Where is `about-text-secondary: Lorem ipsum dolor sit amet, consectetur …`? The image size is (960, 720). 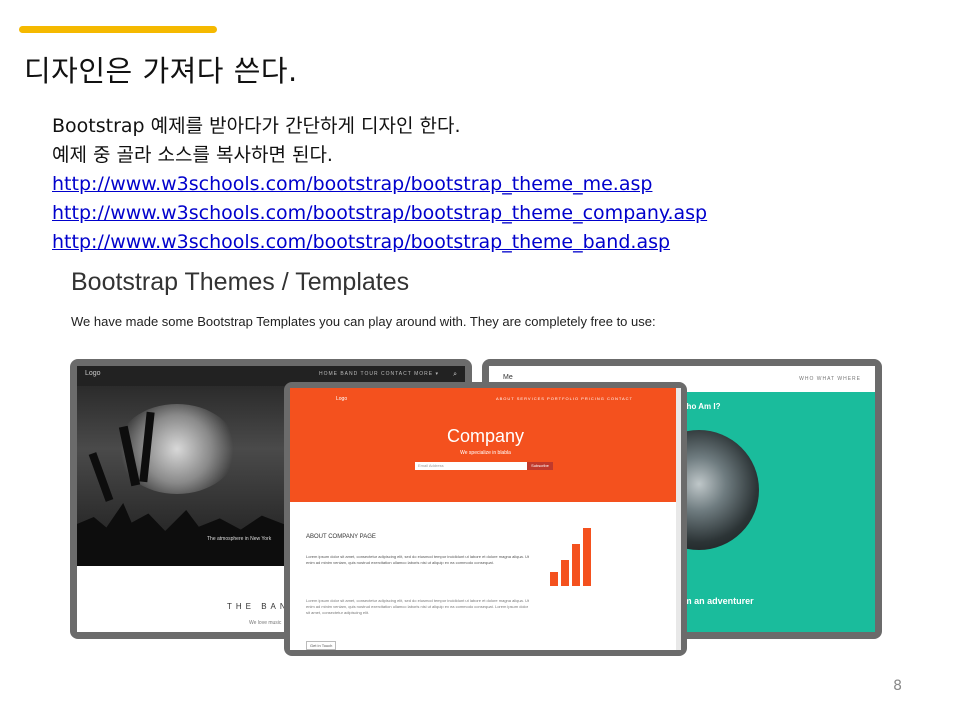 about-text-secondary: Lorem ipsum dolor sit amet, consectetur … is located at coordinates (418, 606).